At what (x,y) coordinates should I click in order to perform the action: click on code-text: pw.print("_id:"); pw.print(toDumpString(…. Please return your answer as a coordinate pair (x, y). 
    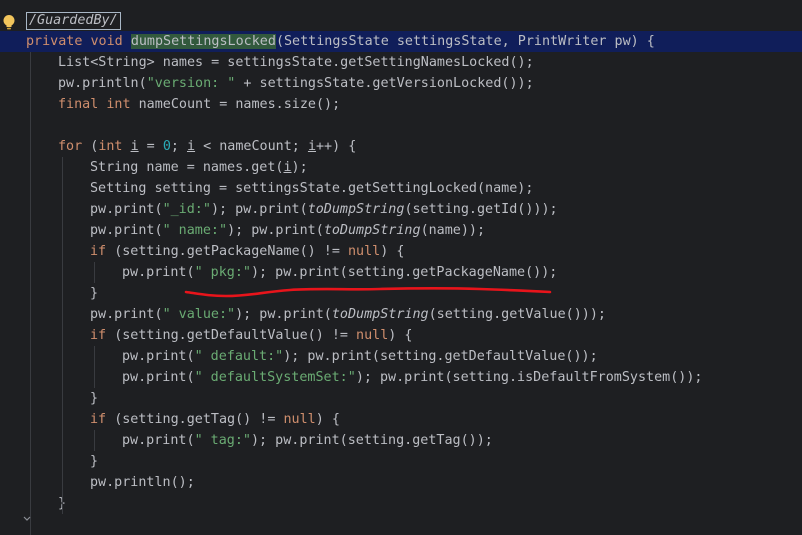
    Looking at the image, I should click on (324, 209).